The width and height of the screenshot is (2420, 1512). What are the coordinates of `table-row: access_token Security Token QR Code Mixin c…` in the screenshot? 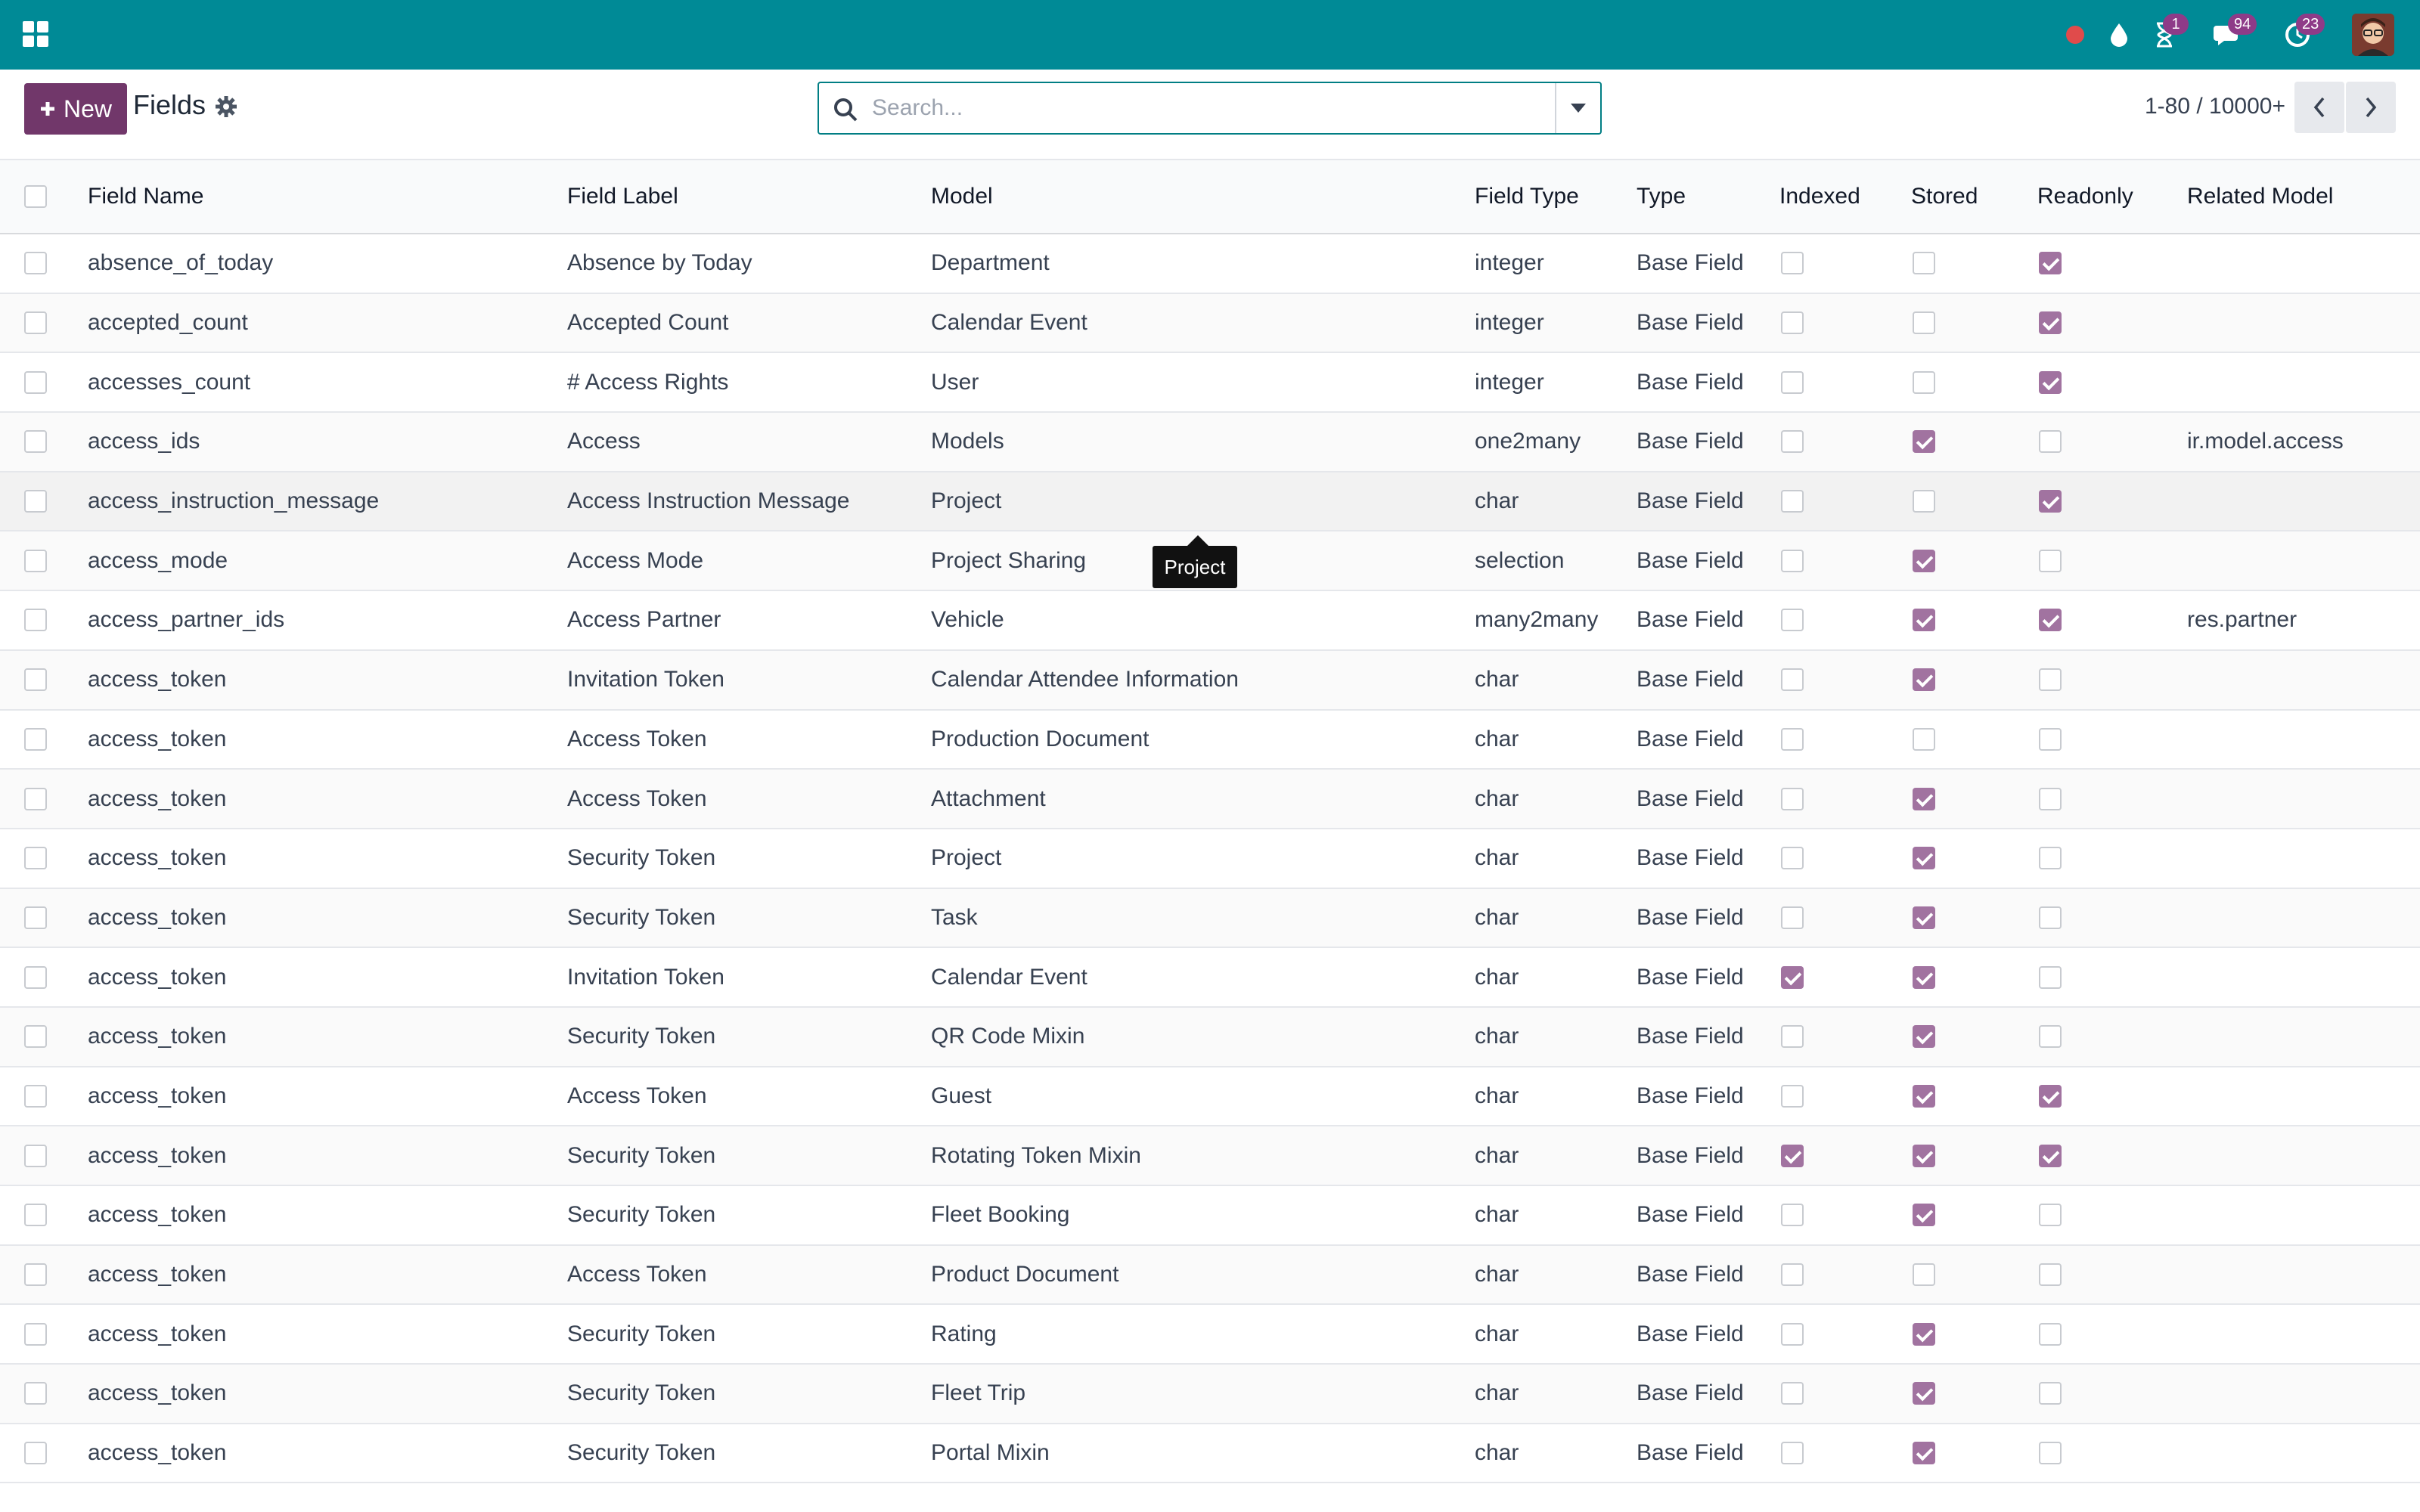 It's located at (1210, 1037).